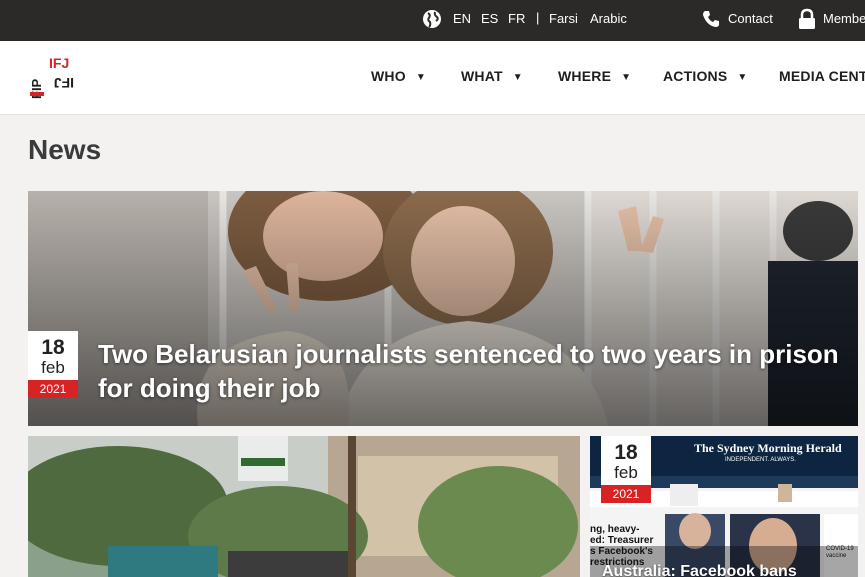 The width and height of the screenshot is (865, 577). I want to click on headline-snippet: s Facebook's, so click(621, 551).